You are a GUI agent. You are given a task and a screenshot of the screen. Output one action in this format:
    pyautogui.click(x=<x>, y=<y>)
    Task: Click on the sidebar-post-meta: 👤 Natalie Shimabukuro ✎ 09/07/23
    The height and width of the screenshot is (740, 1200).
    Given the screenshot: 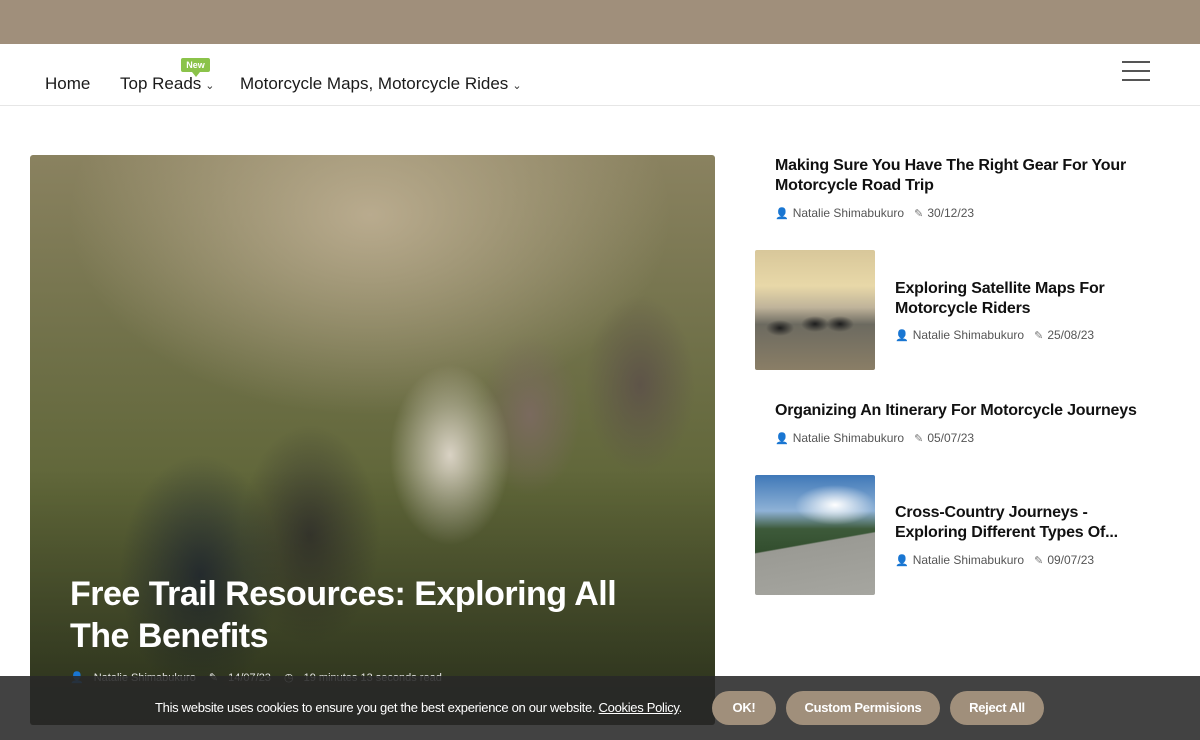 What is the action you would take?
    pyautogui.click(x=994, y=560)
    